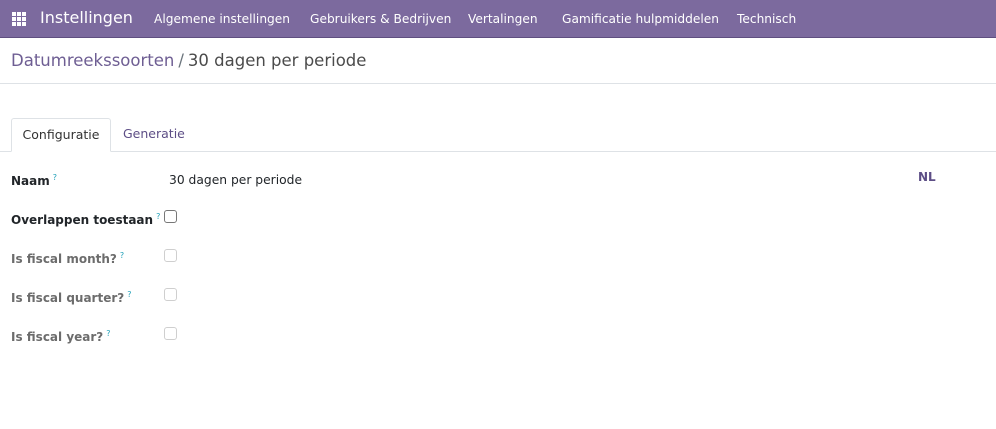 Image resolution: width=996 pixels, height=429 pixels. Describe the element at coordinates (222, 19) in the screenshot. I see `menu-general-settings: Algemene instellingen` at that location.